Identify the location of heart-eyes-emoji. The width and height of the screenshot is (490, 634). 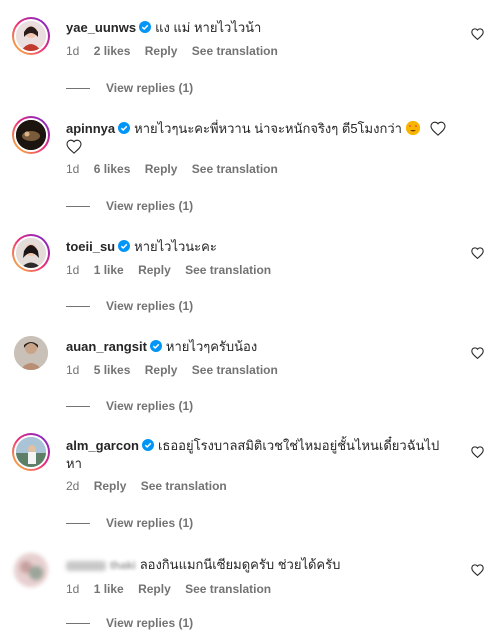
(412, 128).